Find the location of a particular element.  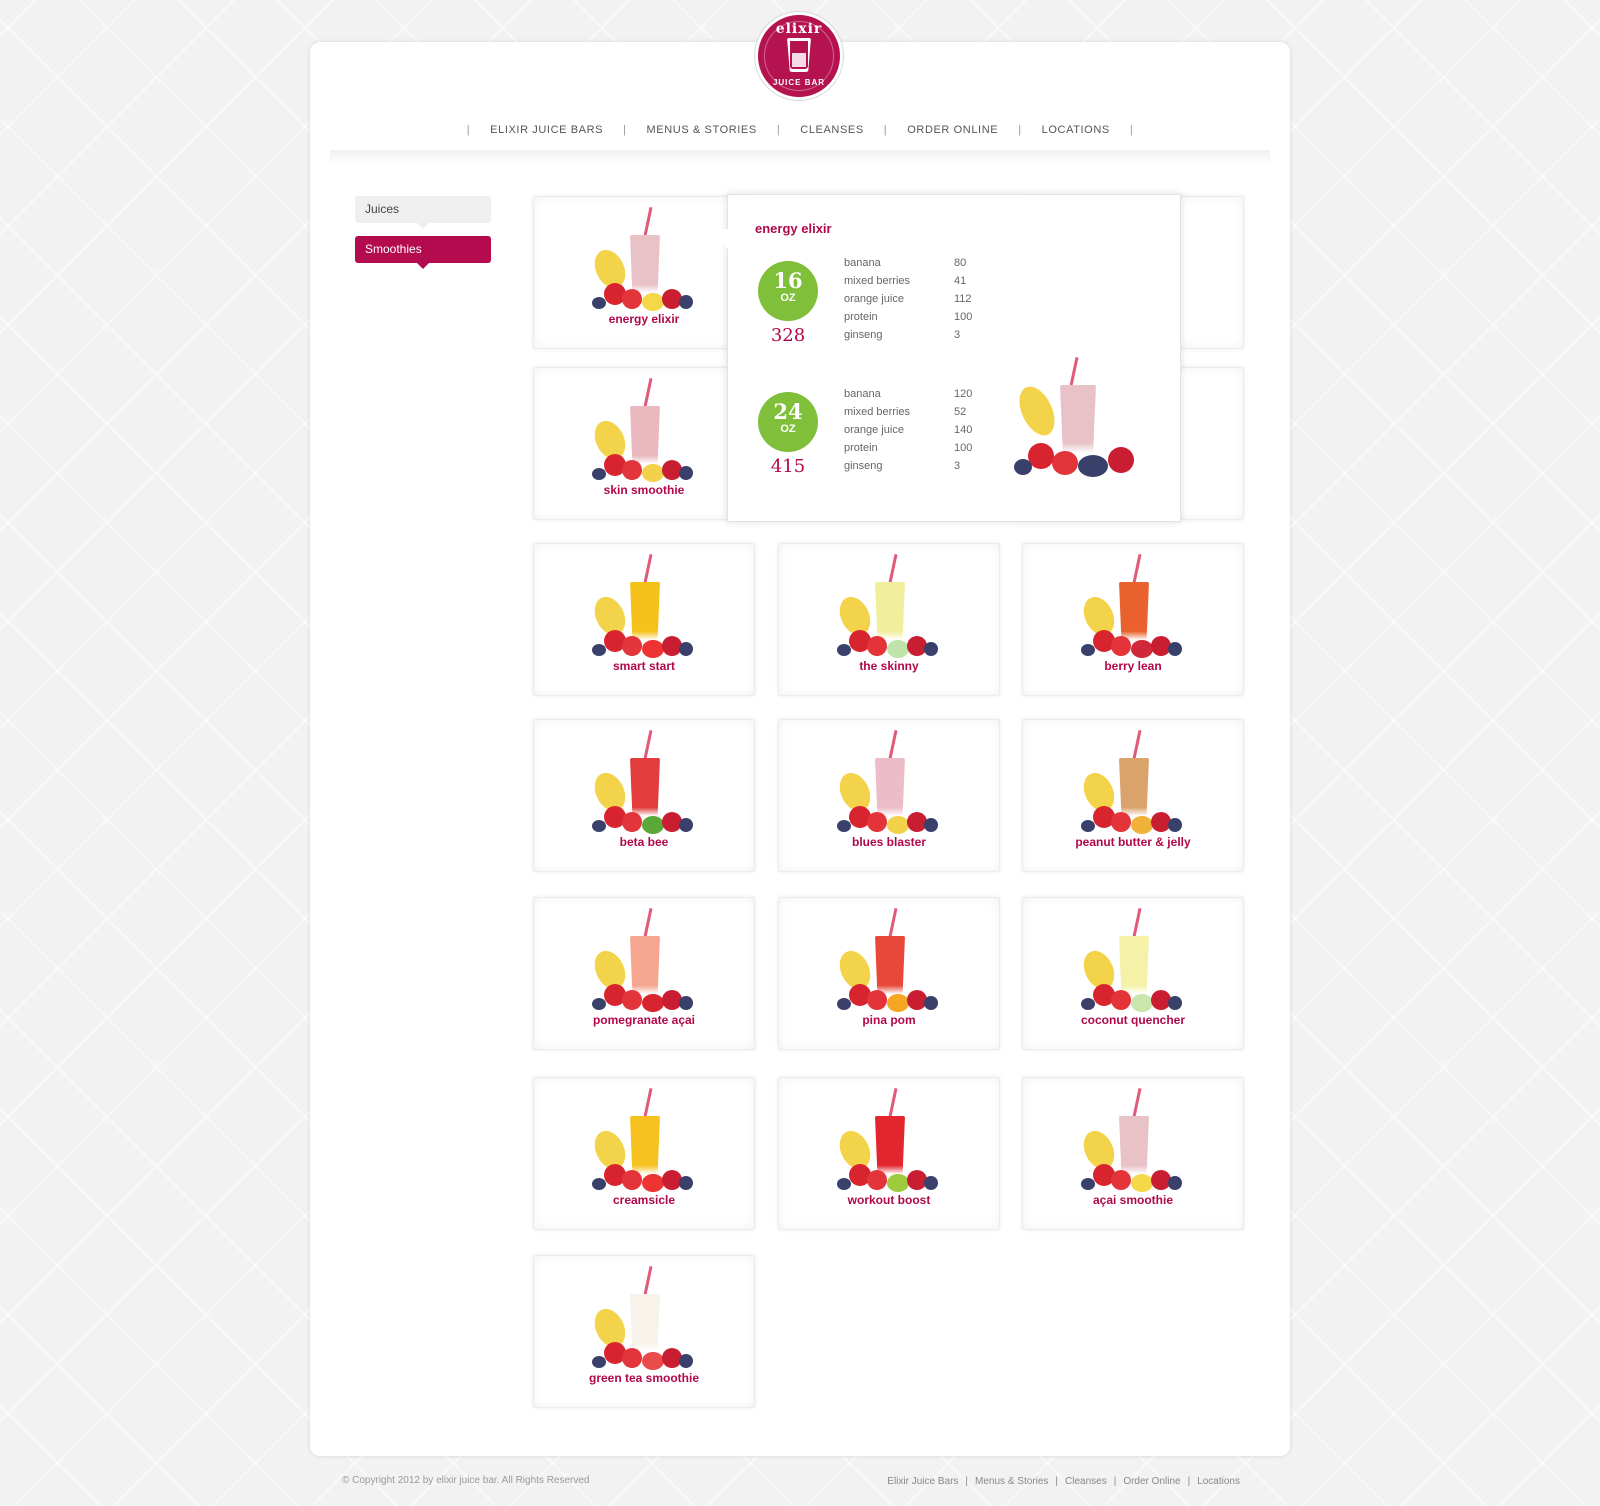

nav-elixir-juice-bars: ELIXIR JUICE BARS is located at coordinates (546, 130).